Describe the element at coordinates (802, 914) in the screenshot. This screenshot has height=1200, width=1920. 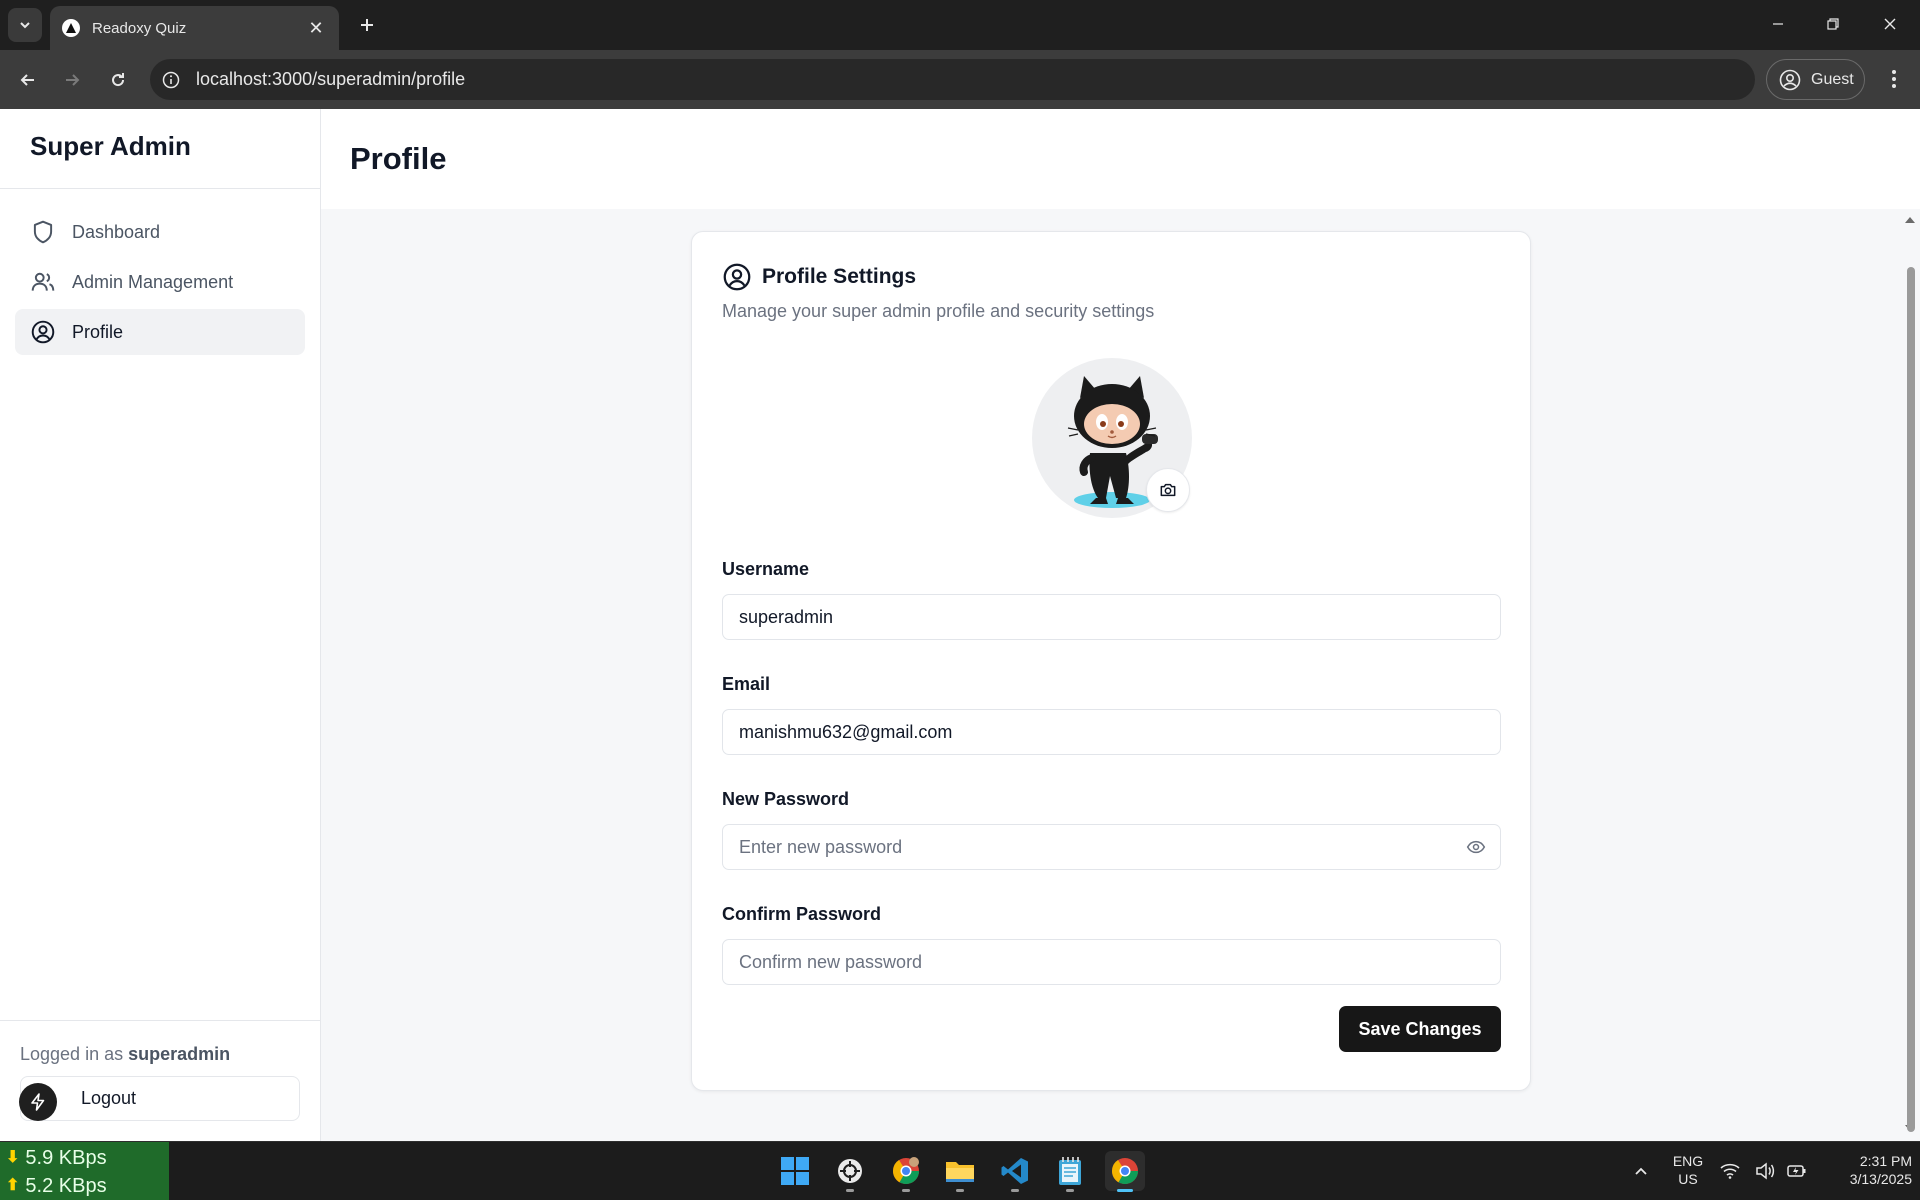
I see `confirm-password-label: Confirm Password` at that location.